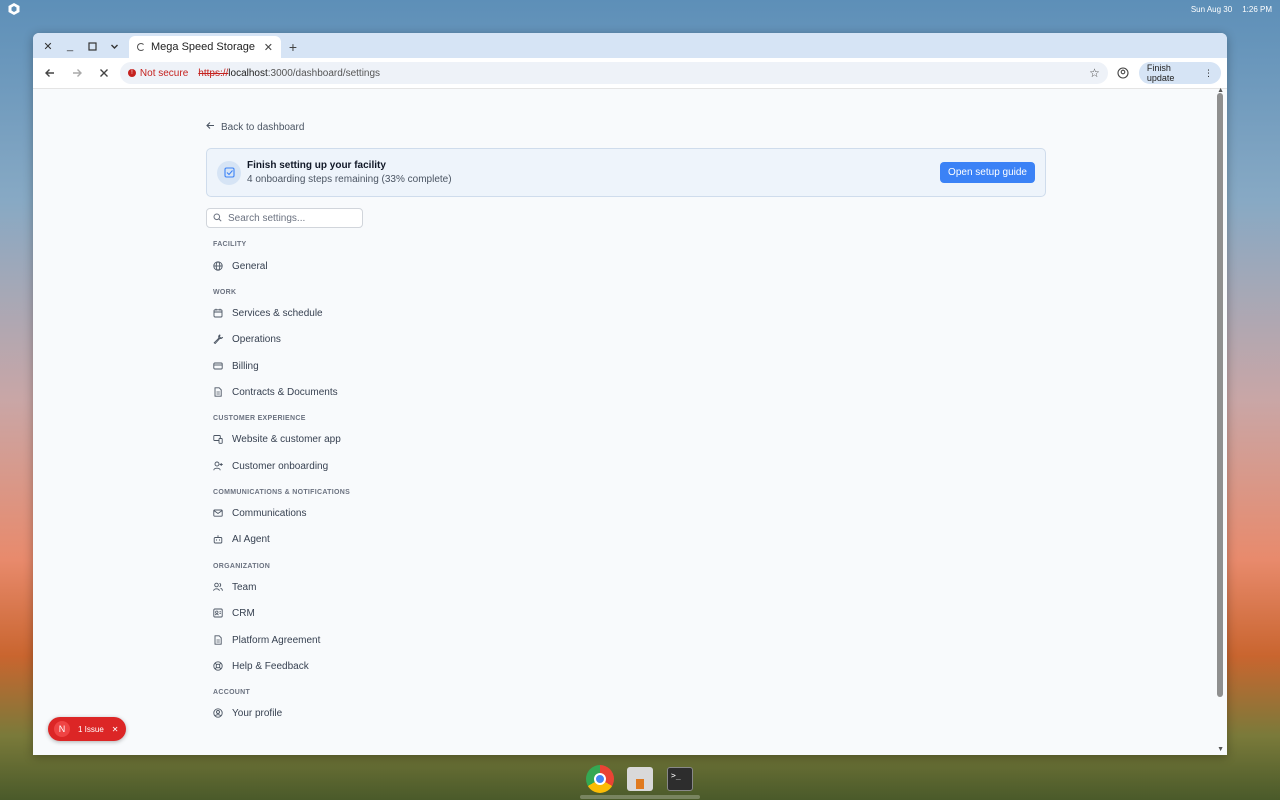  Describe the element at coordinates (217, 218) in the screenshot. I see `search-icon` at that location.